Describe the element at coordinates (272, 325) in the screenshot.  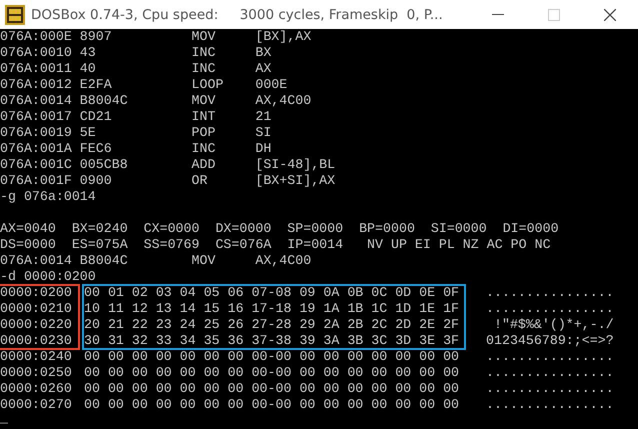
I see `dump-bytes: 20 21 22 23 24 25 26 27-28 29 2A 2B 2C 2D 2E 2F` at that location.